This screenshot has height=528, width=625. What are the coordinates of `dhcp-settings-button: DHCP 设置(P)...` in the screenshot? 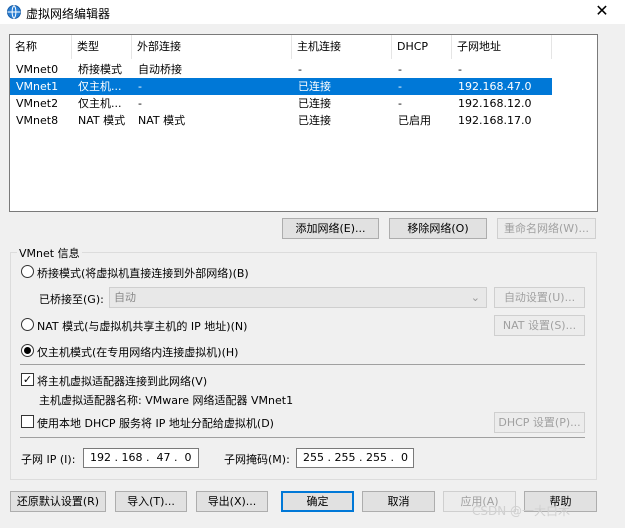 It's located at (539, 422).